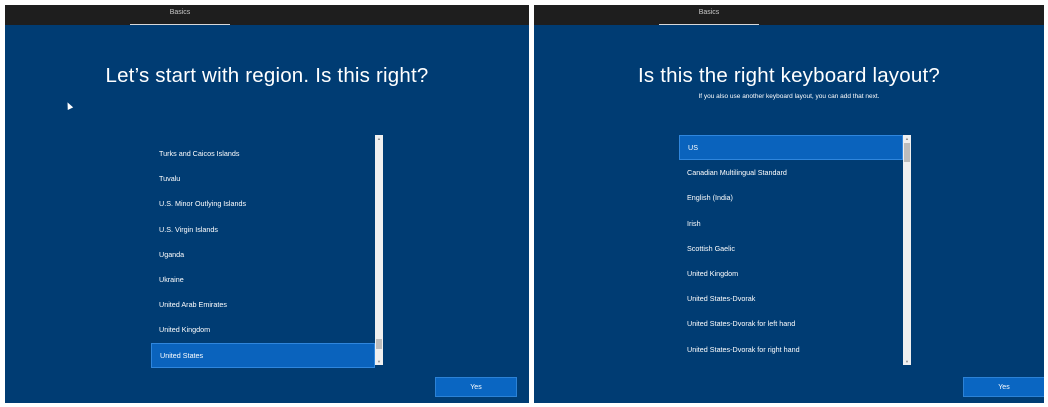 The image size is (1048, 407). Describe the element at coordinates (263, 178) in the screenshot. I see `list-item: Tuvalu` at that location.